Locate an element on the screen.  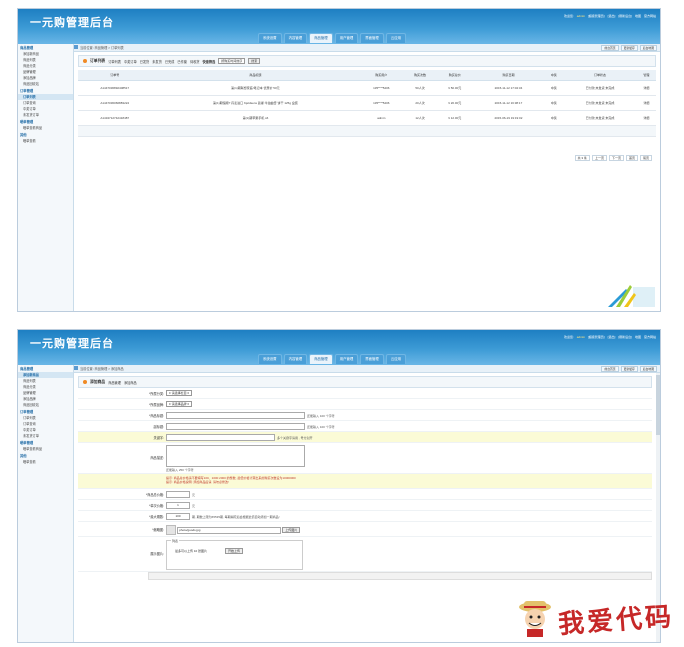
category-select: ≡ 请选择栏目 ≡ is located at coordinates (179, 393).